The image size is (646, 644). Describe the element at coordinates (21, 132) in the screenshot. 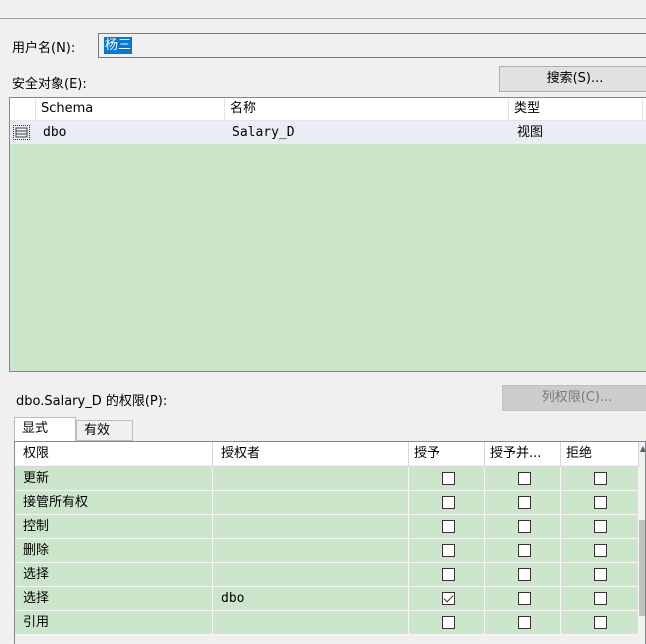

I see `table-view-icon` at that location.